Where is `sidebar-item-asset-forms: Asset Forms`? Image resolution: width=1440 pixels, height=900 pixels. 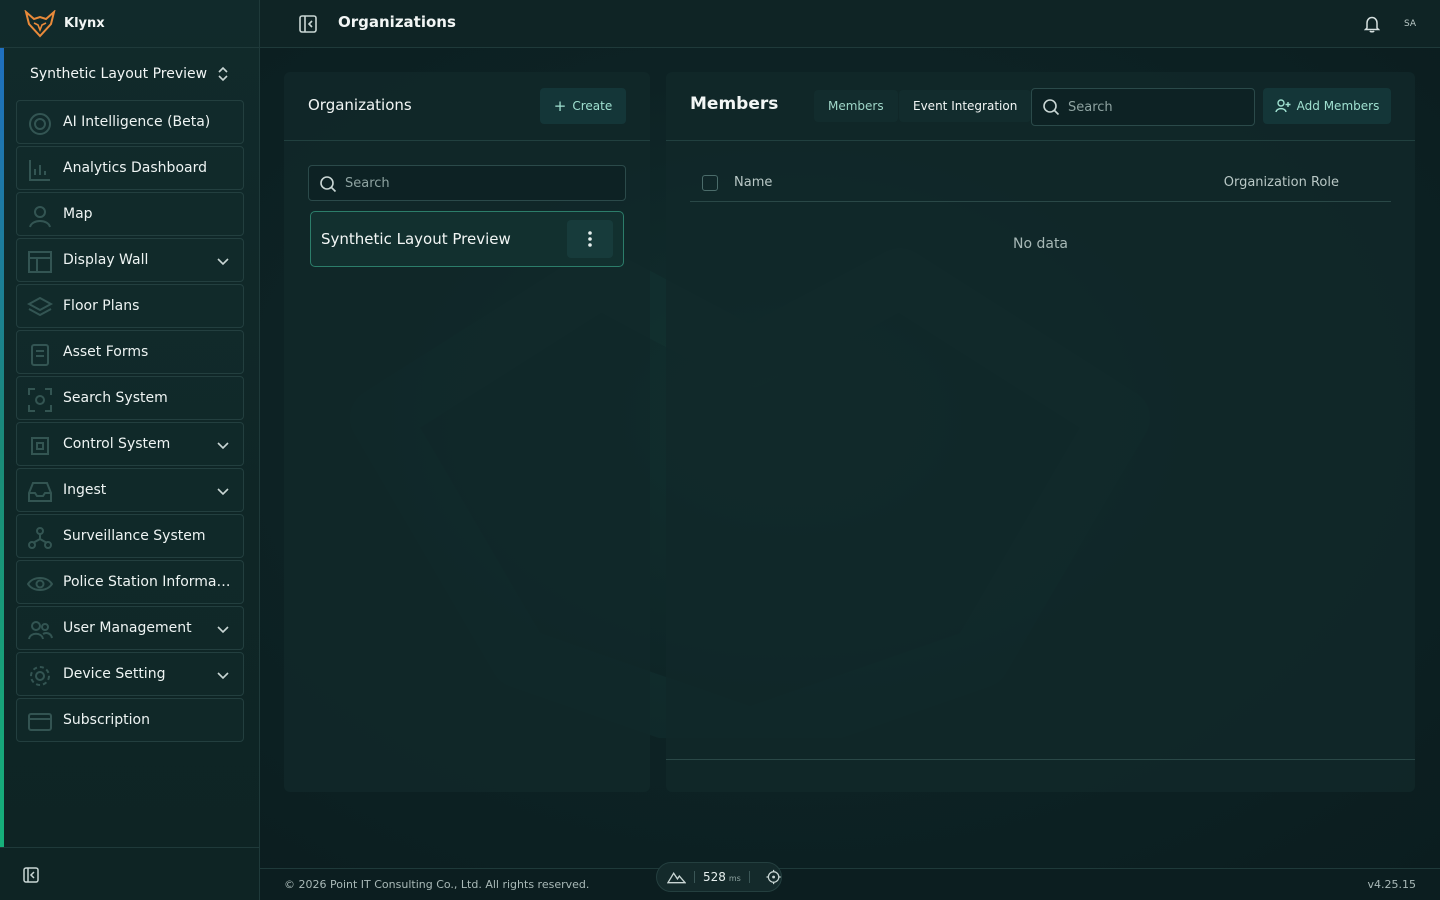
sidebar-item-asset-forms: Asset Forms is located at coordinates (130, 352).